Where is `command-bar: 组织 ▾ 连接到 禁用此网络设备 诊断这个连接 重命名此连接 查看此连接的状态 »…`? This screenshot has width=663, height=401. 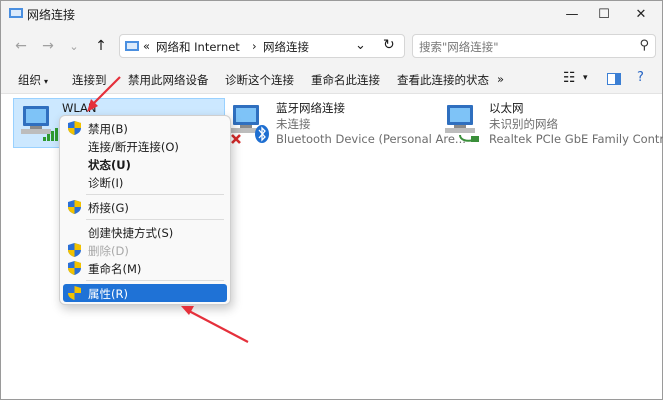
command-bar: 组织 ▾ 连接到 禁用此网络设备 诊断这个连接 重命名此连接 查看此连接的状态 »… is located at coordinates (331, 79).